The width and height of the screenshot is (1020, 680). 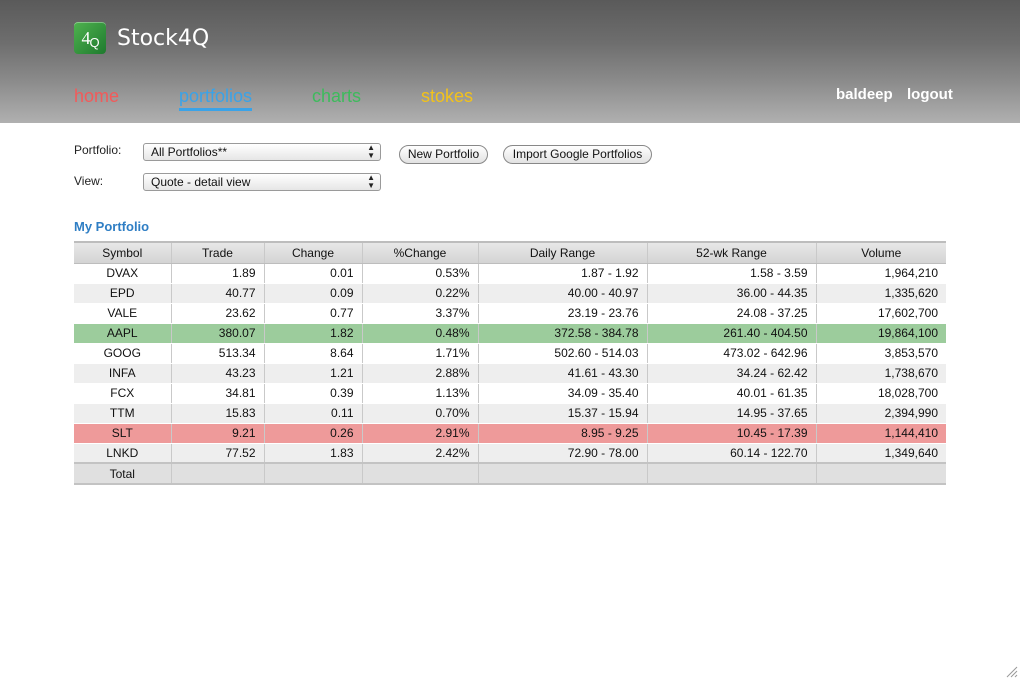 What do you see at coordinates (218, 293) in the screenshot?
I see `table-cell: 40.77` at bounding box center [218, 293].